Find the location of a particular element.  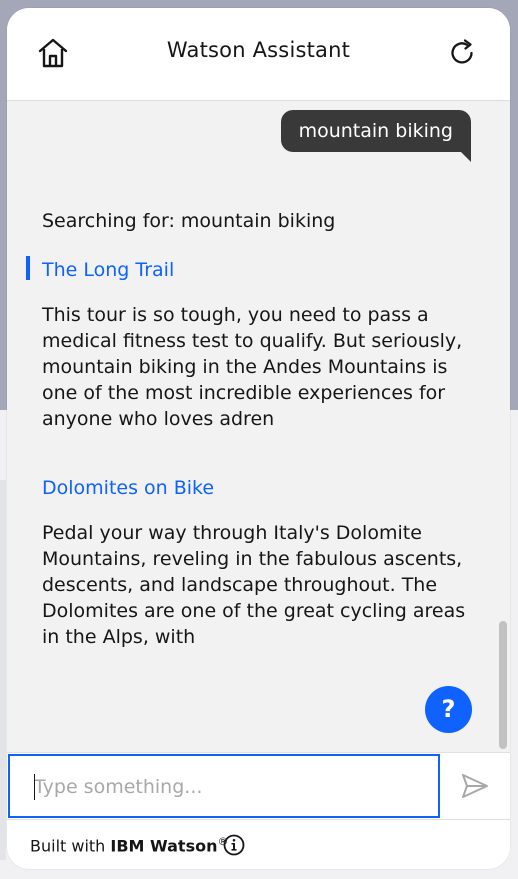

restart-button is located at coordinates (462, 53).